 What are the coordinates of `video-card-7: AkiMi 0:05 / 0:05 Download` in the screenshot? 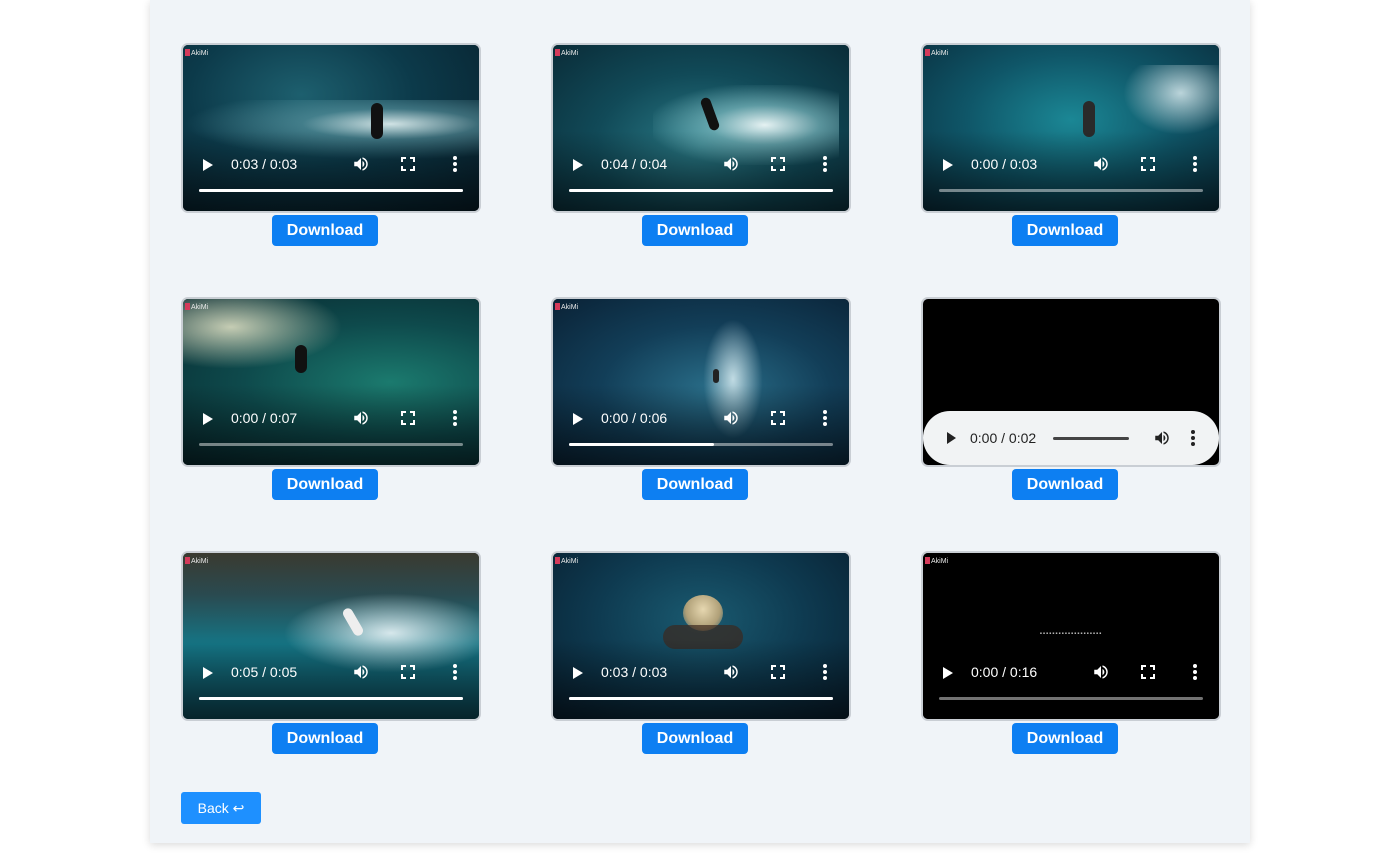 It's located at (331, 653).